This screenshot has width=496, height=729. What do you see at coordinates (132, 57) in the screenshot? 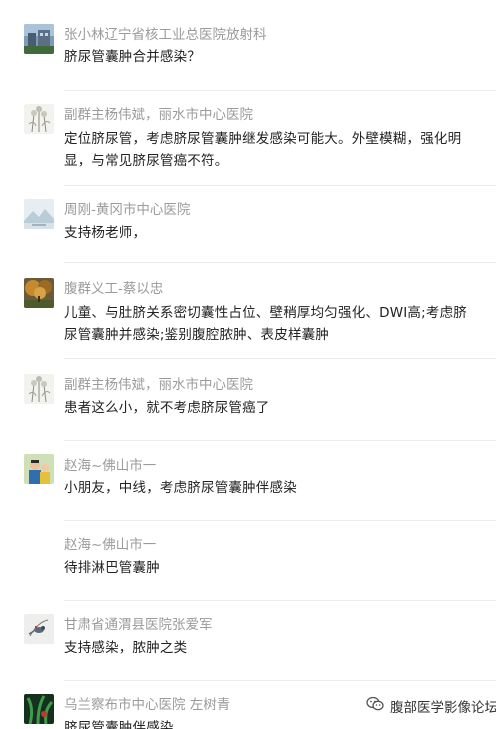
I see `comment-text: 脐尿管囊肿合并感染？` at bounding box center [132, 57].